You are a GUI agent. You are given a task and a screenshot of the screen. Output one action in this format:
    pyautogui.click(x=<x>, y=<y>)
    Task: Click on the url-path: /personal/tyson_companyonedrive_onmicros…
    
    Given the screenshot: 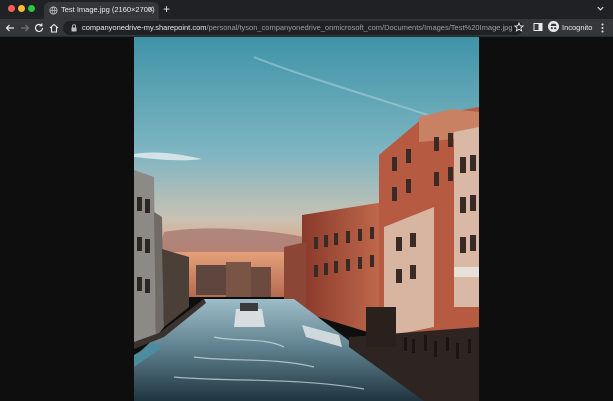 What is the action you would take?
    pyautogui.click(x=359, y=27)
    